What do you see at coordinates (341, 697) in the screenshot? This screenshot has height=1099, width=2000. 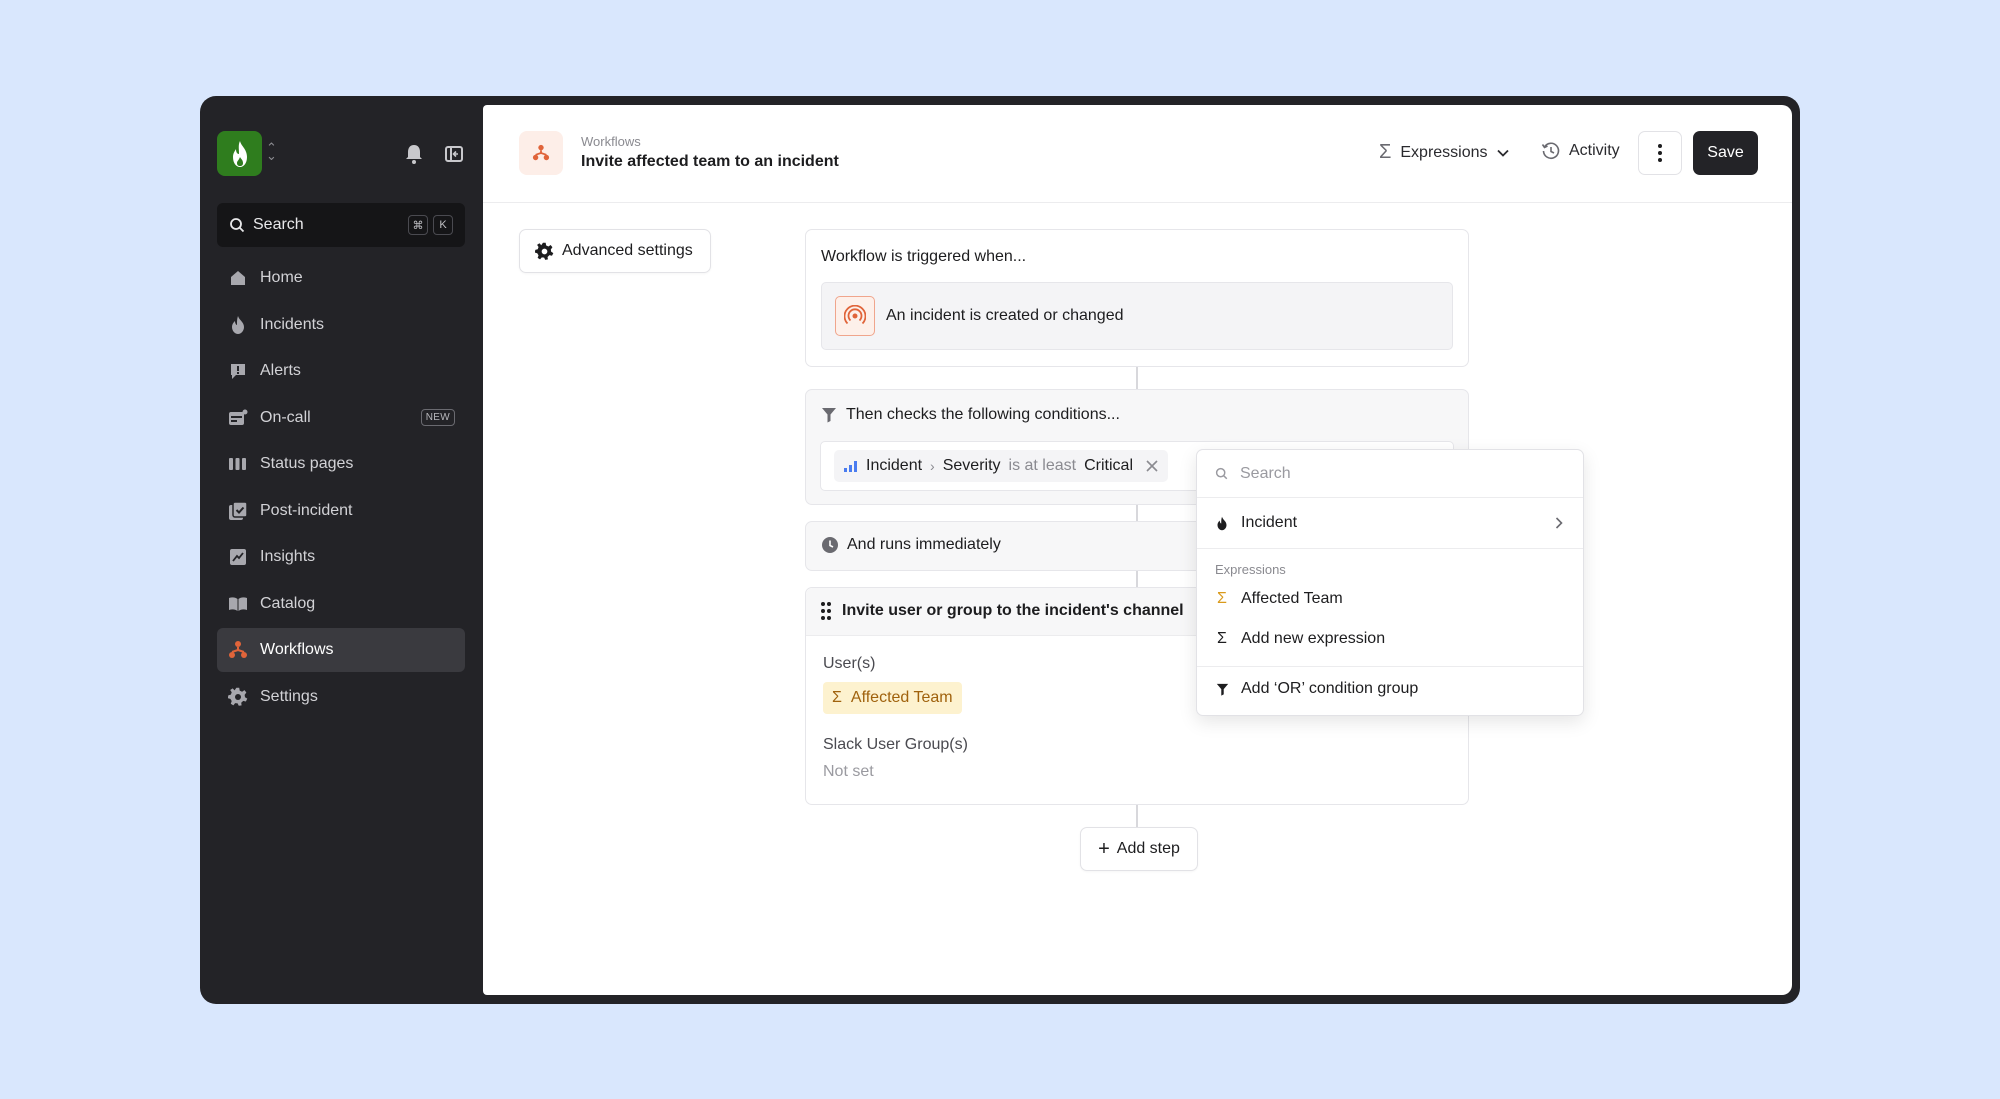 I see `sidebar-item-settings: Settings` at bounding box center [341, 697].